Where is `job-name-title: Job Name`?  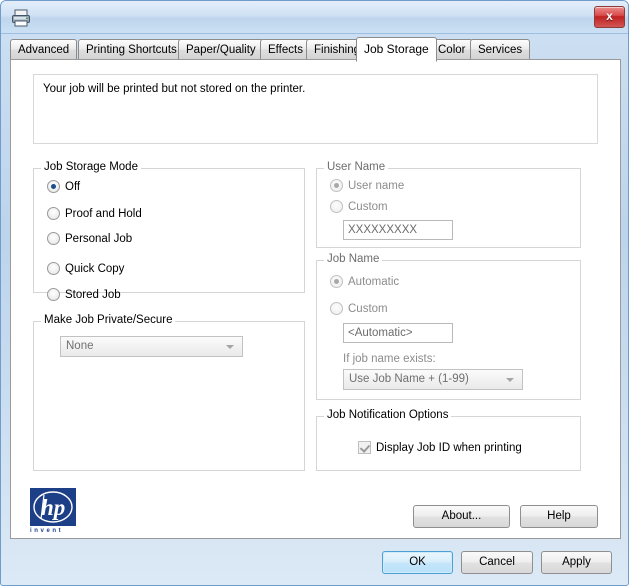 job-name-title: Job Name is located at coordinates (353, 259).